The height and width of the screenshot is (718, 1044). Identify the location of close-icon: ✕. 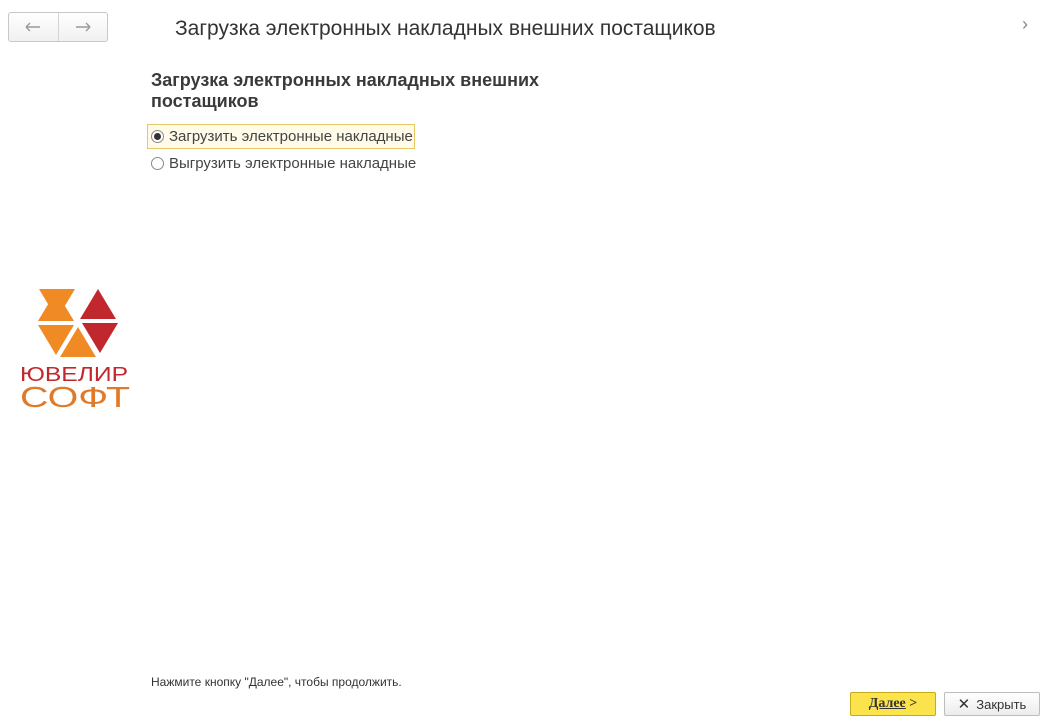
(964, 704).